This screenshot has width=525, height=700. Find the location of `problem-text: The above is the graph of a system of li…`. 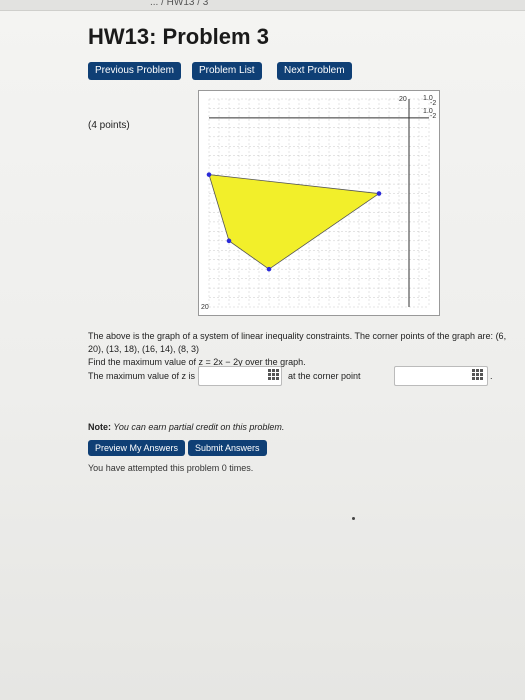

problem-text: The above is the graph of a system of li… is located at coordinates (303, 349).